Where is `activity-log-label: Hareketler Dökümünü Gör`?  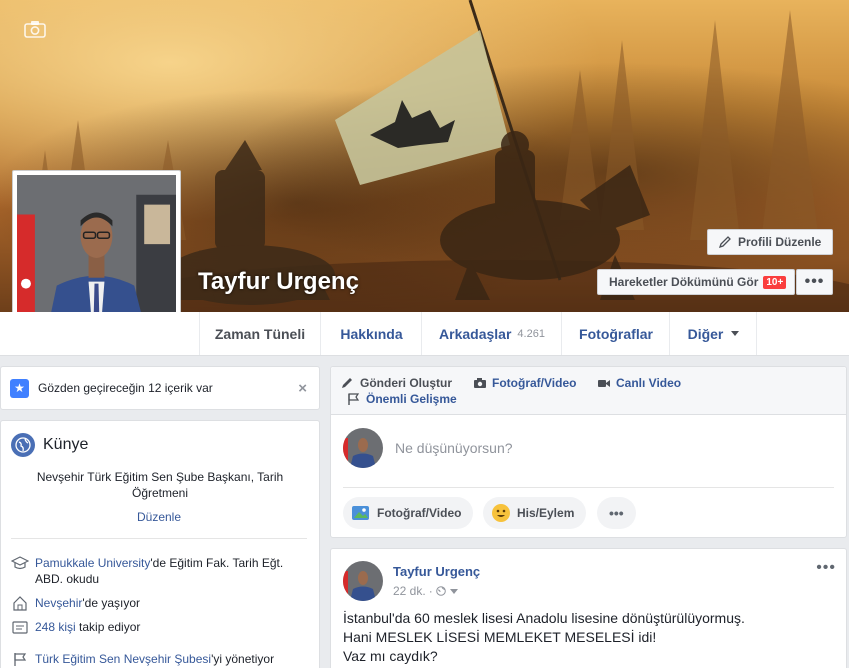 activity-log-label: Hareketler Dökümünü Gör is located at coordinates (684, 282).